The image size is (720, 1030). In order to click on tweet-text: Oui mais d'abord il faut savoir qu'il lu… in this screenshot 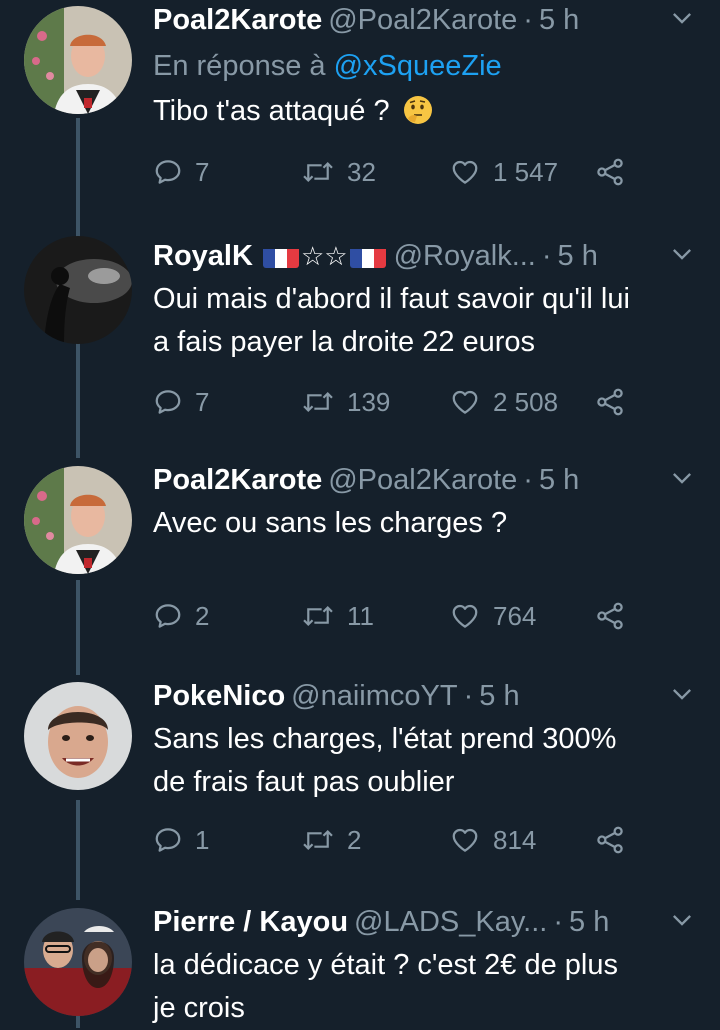, I will do `click(423, 321)`.